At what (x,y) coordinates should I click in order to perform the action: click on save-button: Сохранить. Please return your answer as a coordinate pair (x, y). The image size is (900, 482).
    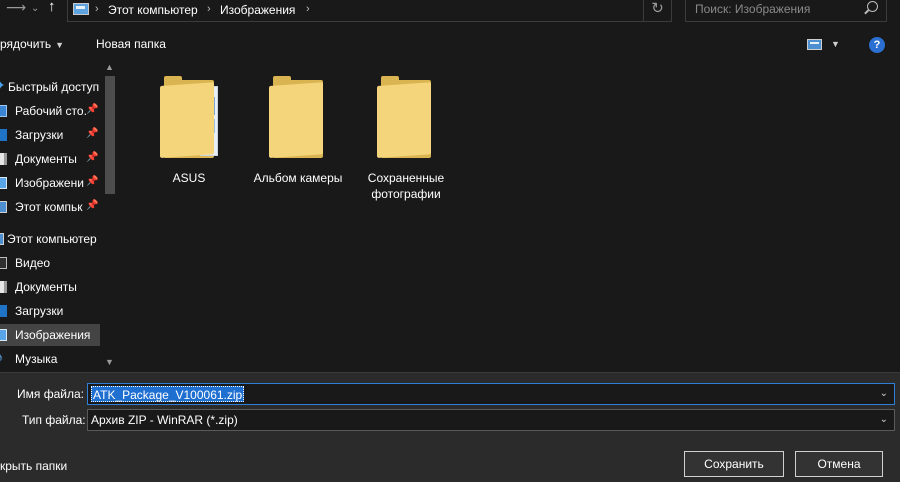
    Looking at the image, I should click on (734, 464).